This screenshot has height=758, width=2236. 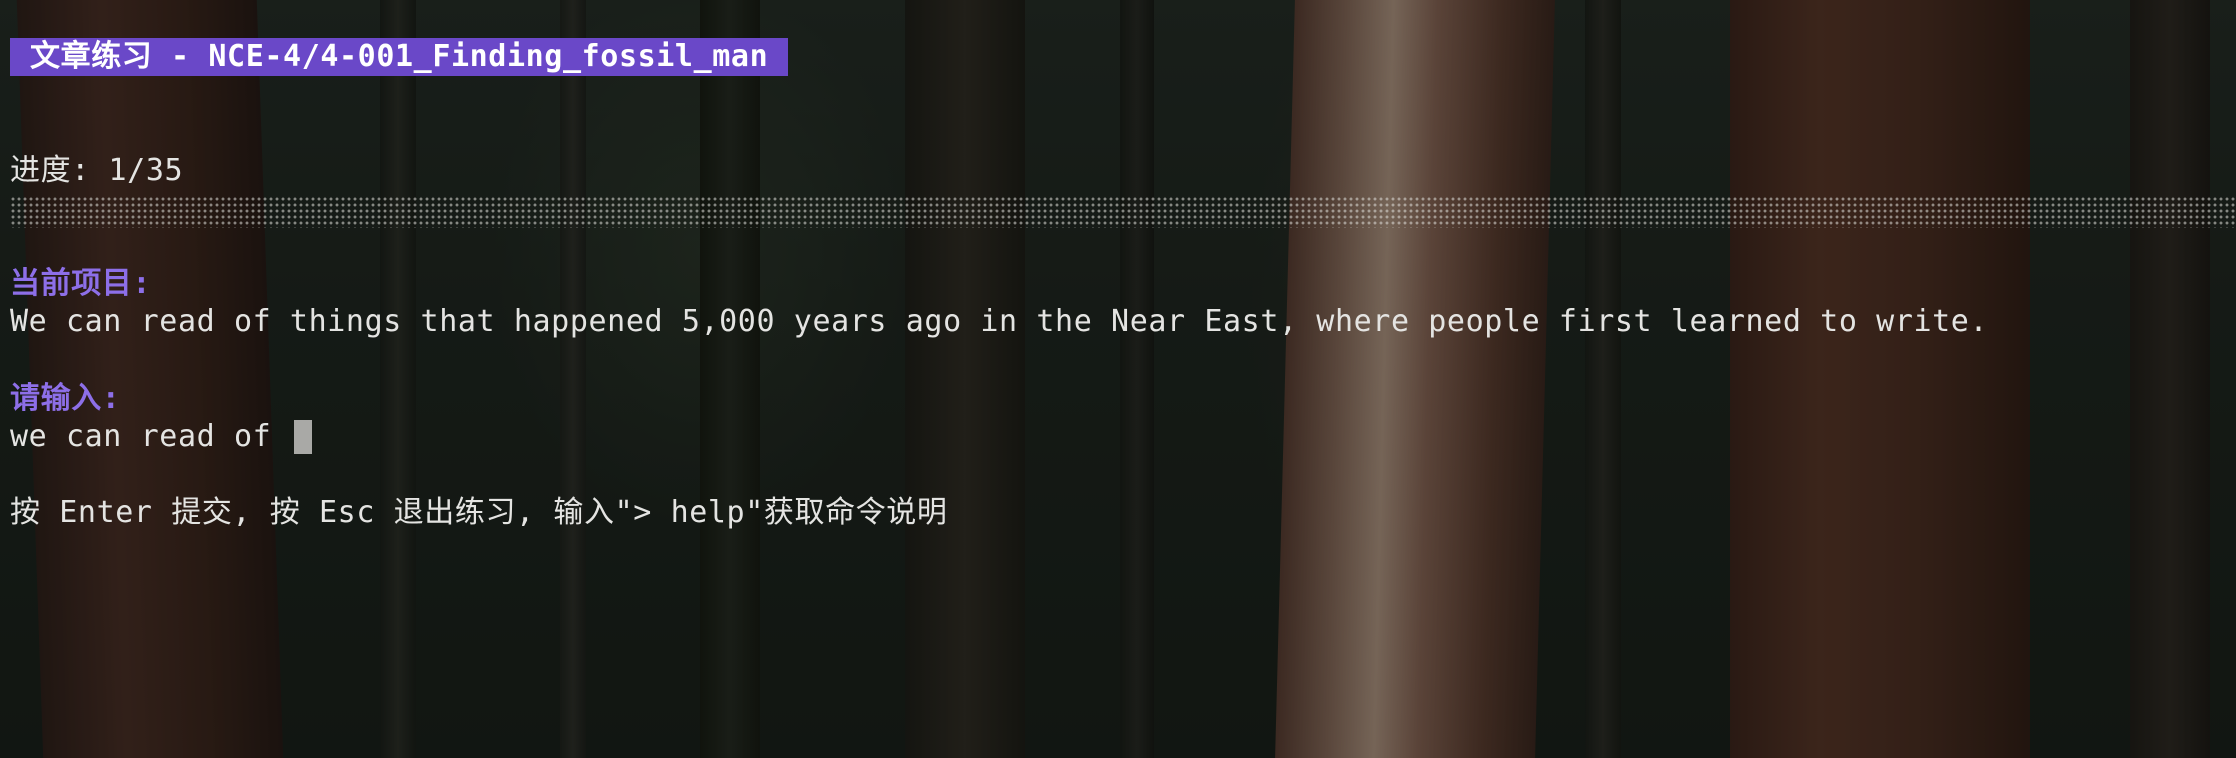 I want to click on typed-text: we can read of, so click(x=150, y=437).